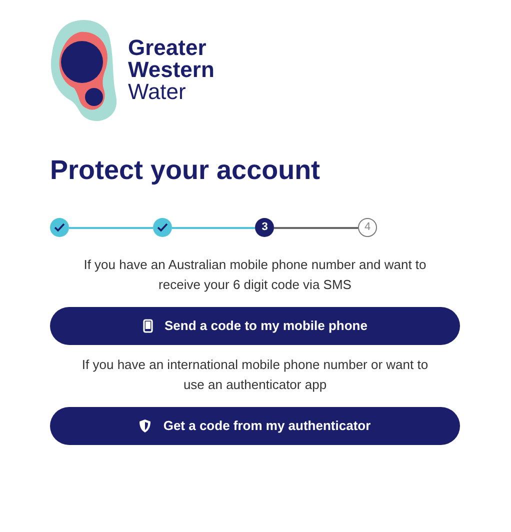 This screenshot has height=532, width=511. I want to click on step-number: 4, so click(368, 227).